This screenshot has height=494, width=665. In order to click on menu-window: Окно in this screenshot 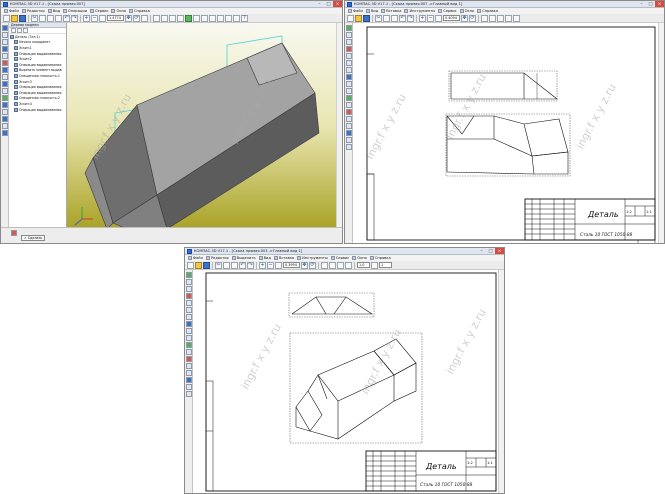, I will do `click(466, 11)`.